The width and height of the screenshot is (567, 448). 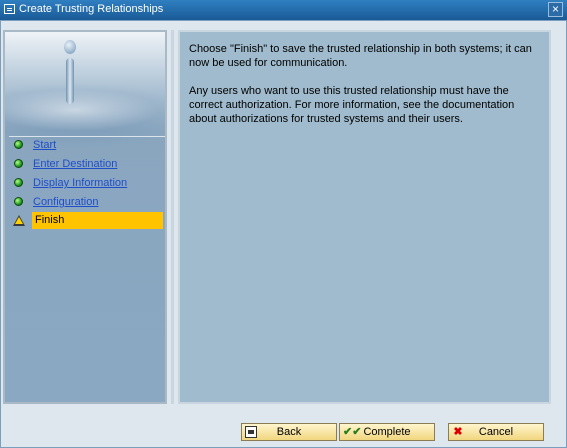 I want to click on roadmap-step-start: Start, so click(x=86, y=145).